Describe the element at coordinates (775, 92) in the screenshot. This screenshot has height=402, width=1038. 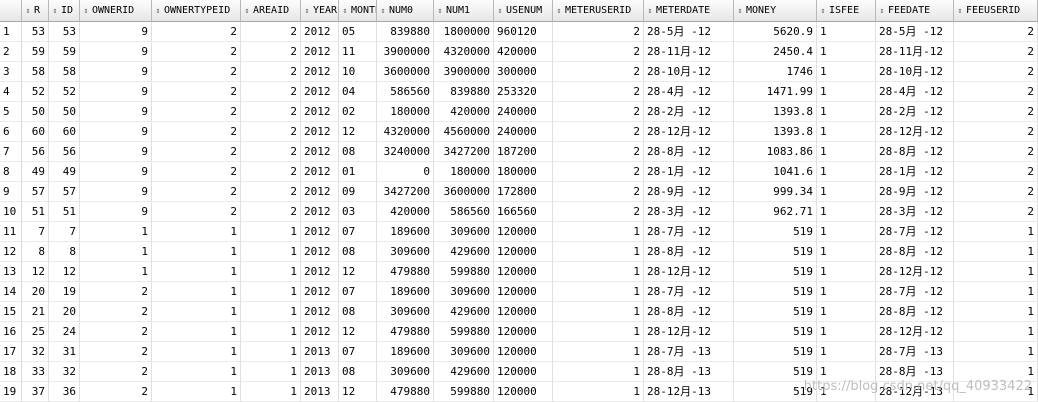
I see `table-cell-money: 1471.99` at that location.